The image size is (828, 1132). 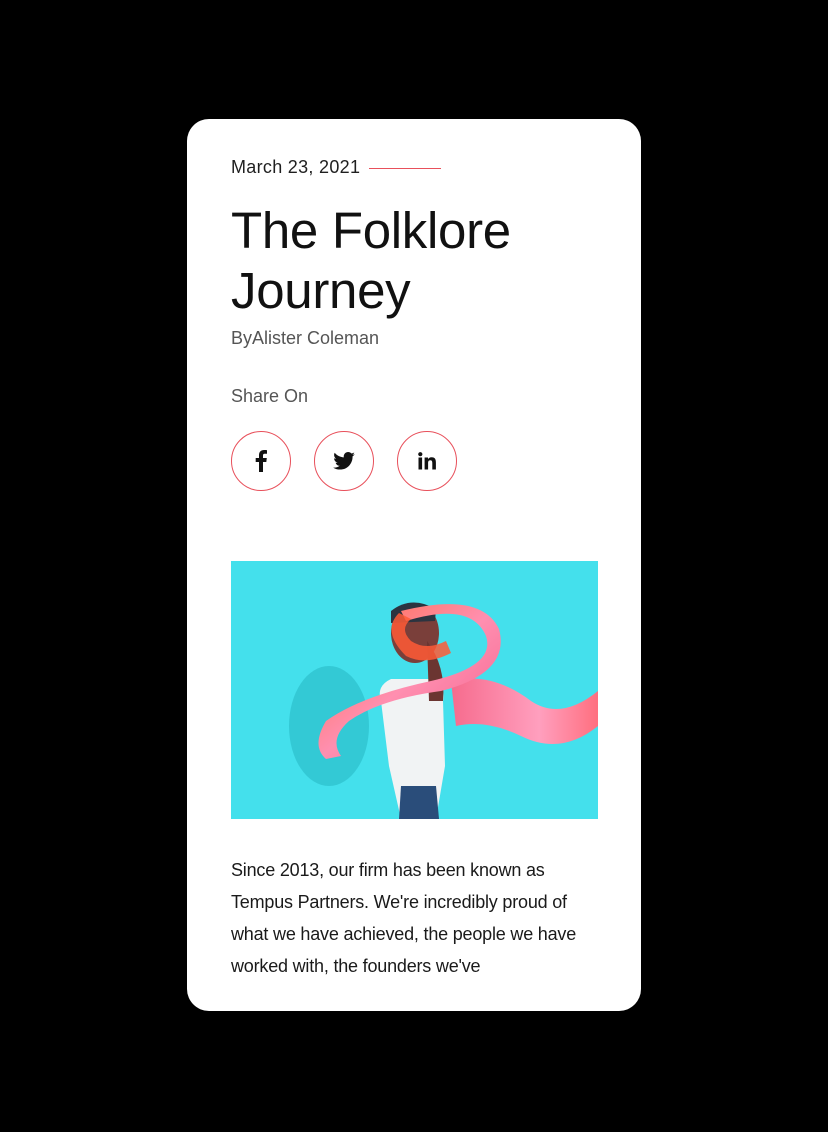 I want to click on share-label: Share On, so click(x=270, y=396).